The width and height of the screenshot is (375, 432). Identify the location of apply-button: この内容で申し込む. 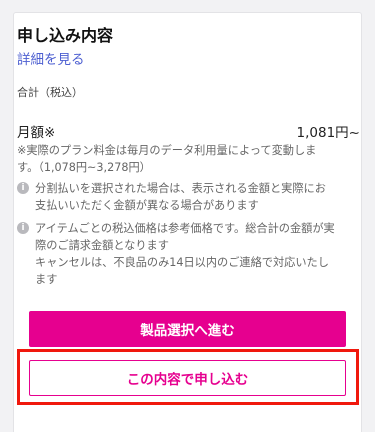
(187, 378).